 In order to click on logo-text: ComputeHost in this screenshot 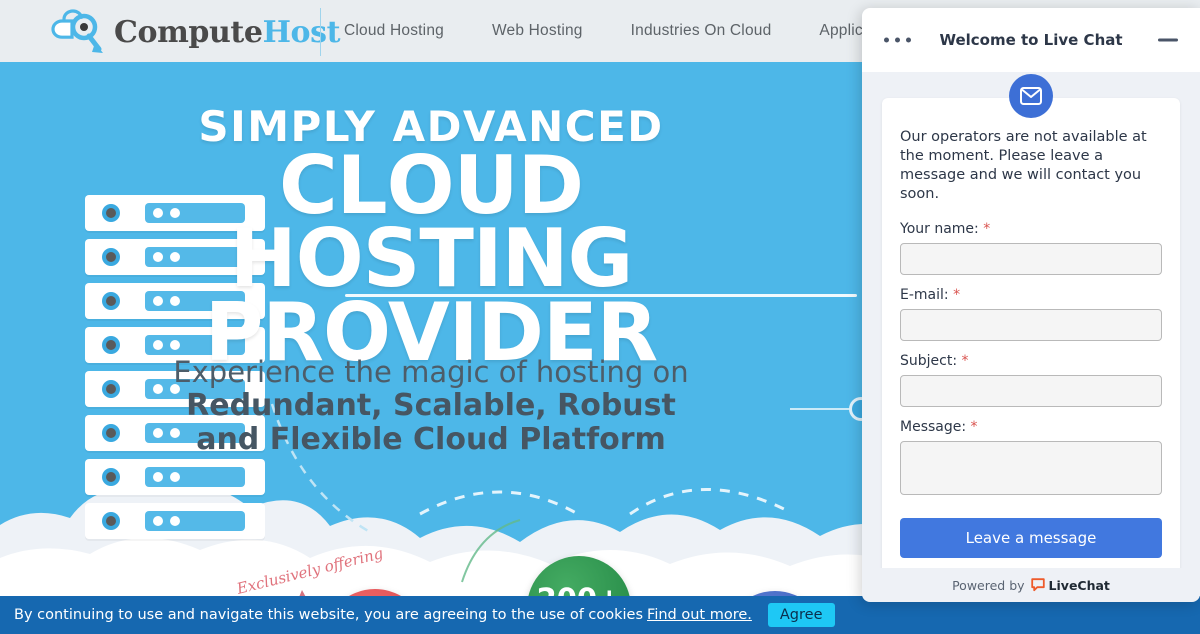, I will do `click(227, 32)`.